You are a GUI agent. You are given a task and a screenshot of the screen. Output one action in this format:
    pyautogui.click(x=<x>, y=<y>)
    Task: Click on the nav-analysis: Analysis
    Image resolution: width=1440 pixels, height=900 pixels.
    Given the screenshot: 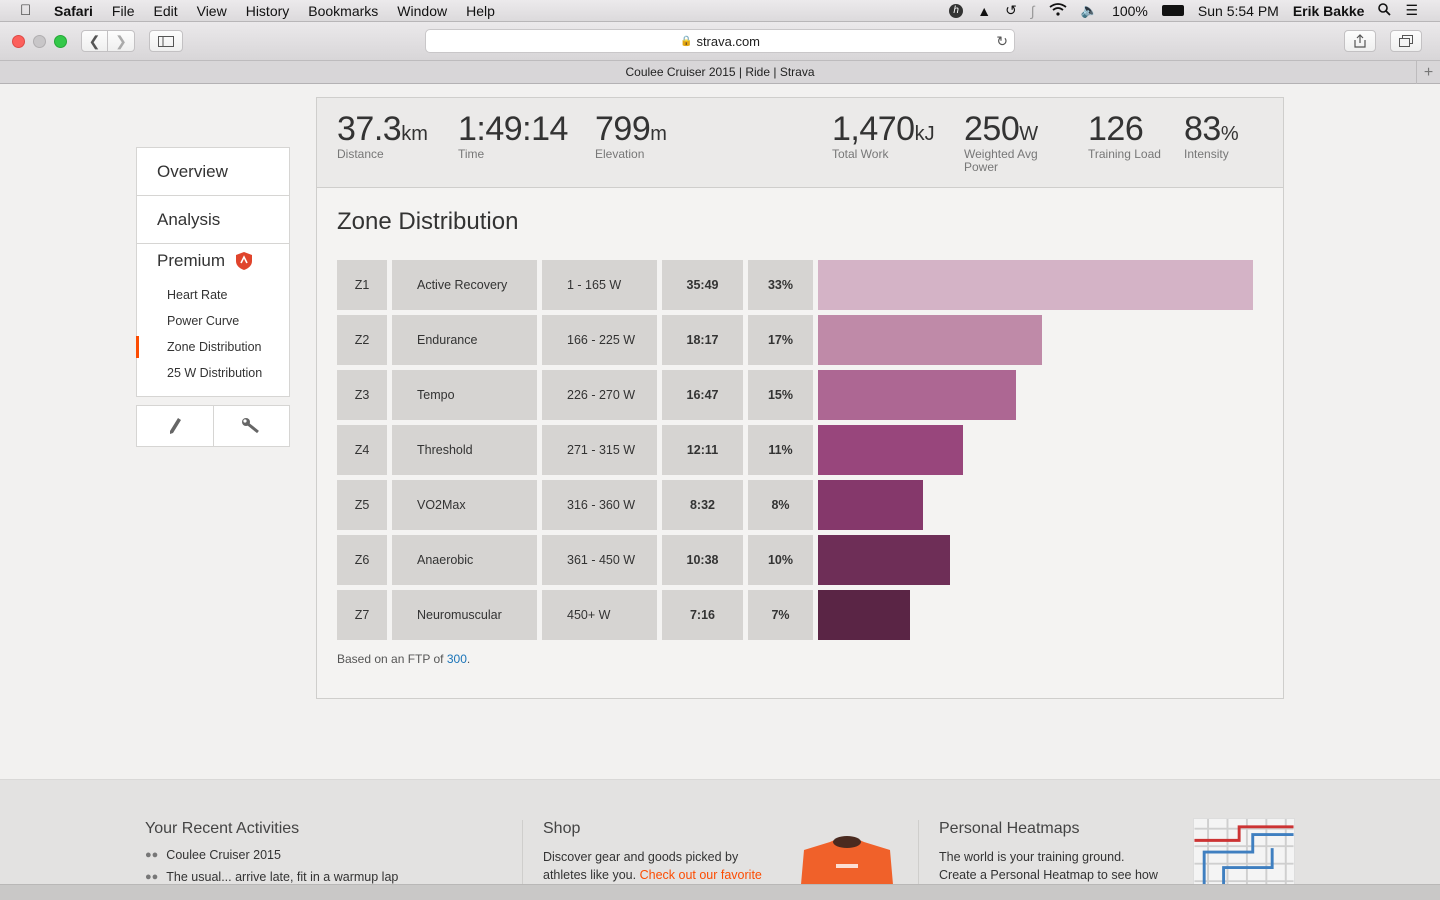 What is the action you would take?
    pyautogui.click(x=213, y=220)
    